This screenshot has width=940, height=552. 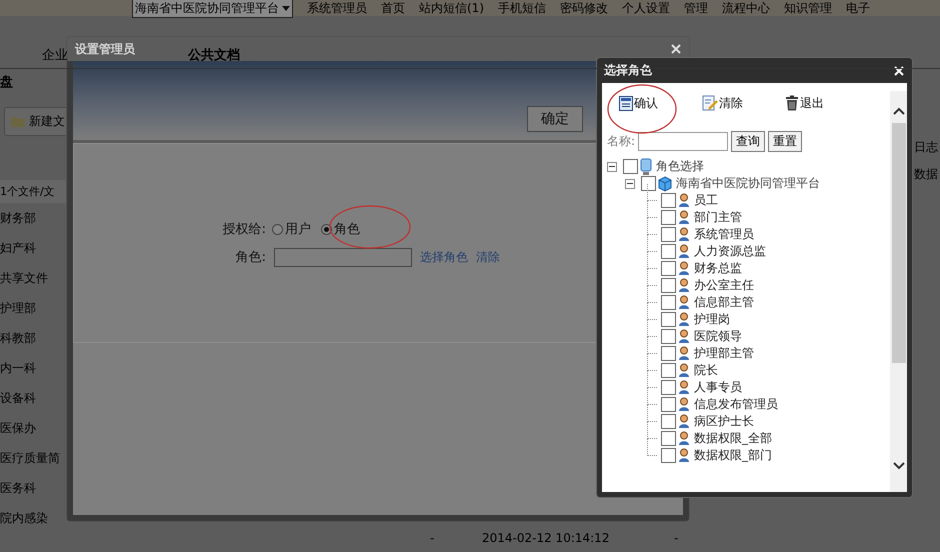 I want to click on tree-item-label: 海南省中医院协同管理平台, so click(x=748, y=183).